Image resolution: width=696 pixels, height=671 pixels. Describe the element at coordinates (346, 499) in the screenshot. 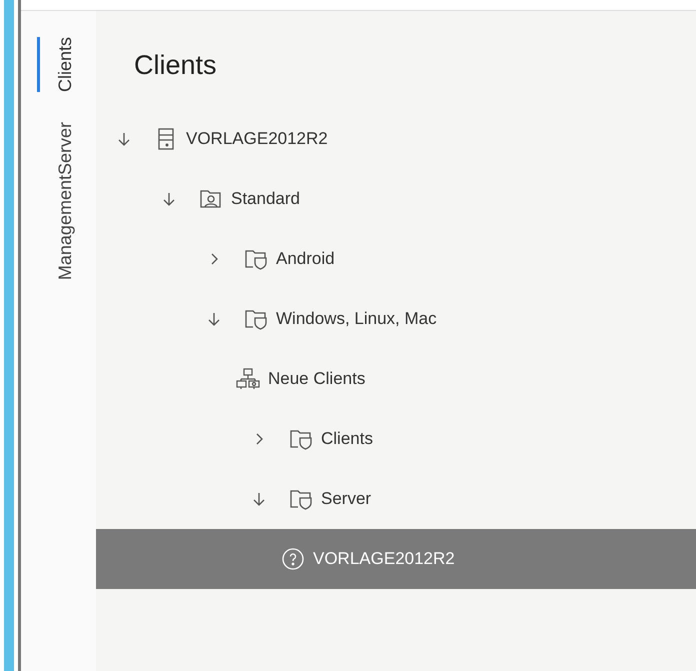

I see `tree-item-label: Server` at that location.